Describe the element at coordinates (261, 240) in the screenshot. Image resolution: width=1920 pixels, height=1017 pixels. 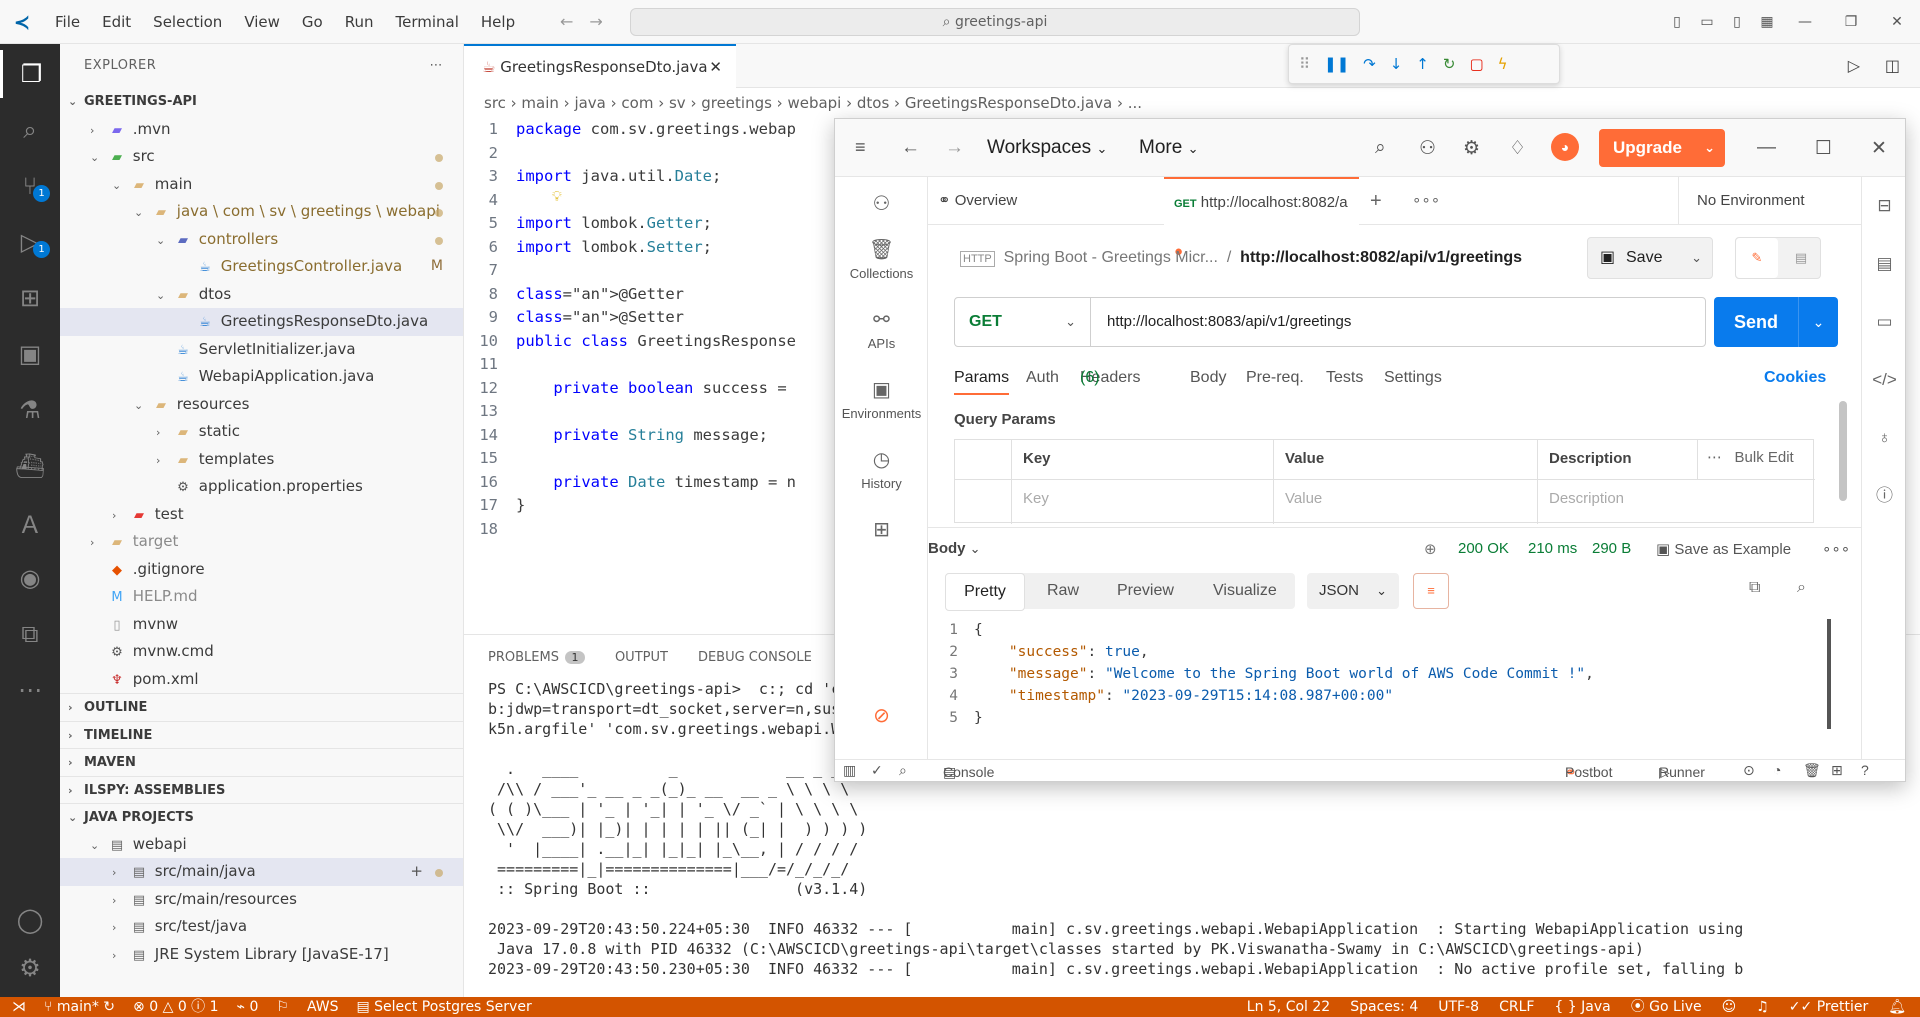
I see `tree-item: ⌄ ▰ controllers` at that location.